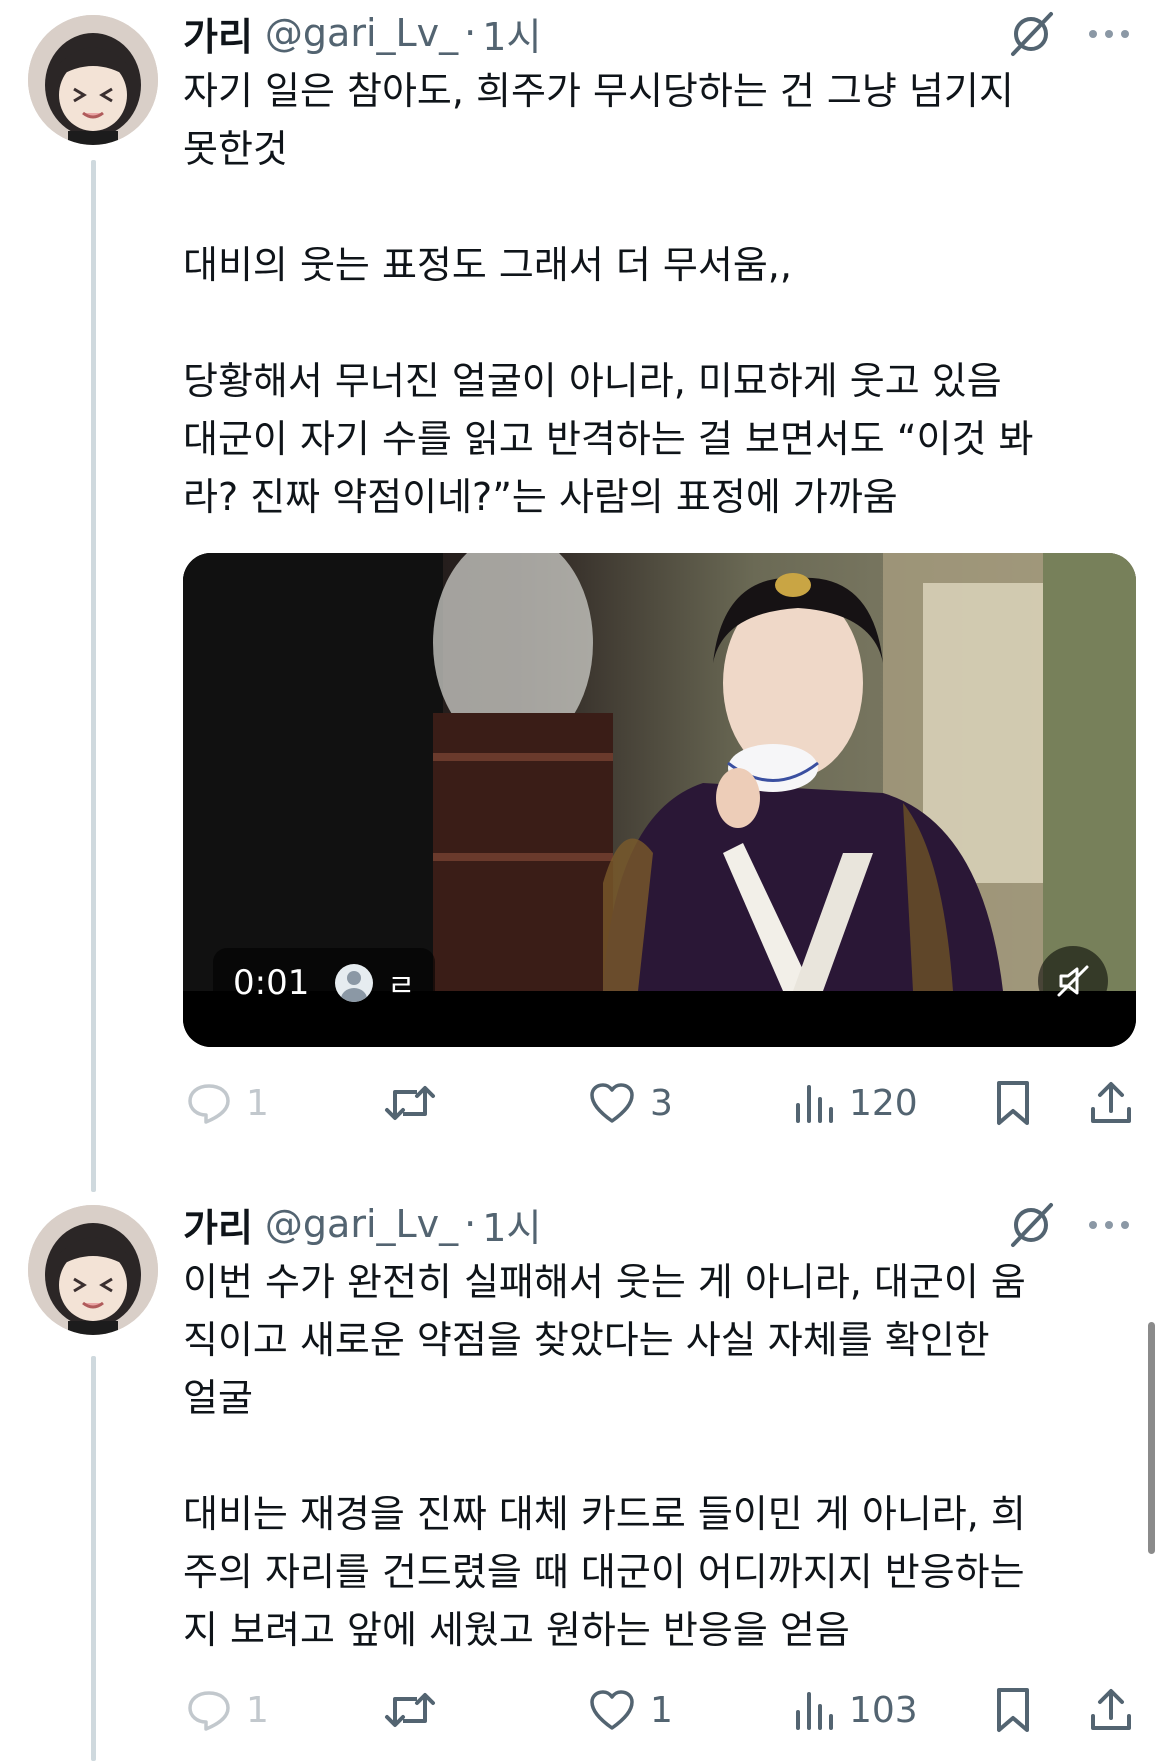 This screenshot has width=1170, height=1761. Describe the element at coordinates (1151, 1438) in the screenshot. I see `scrollbar` at that location.